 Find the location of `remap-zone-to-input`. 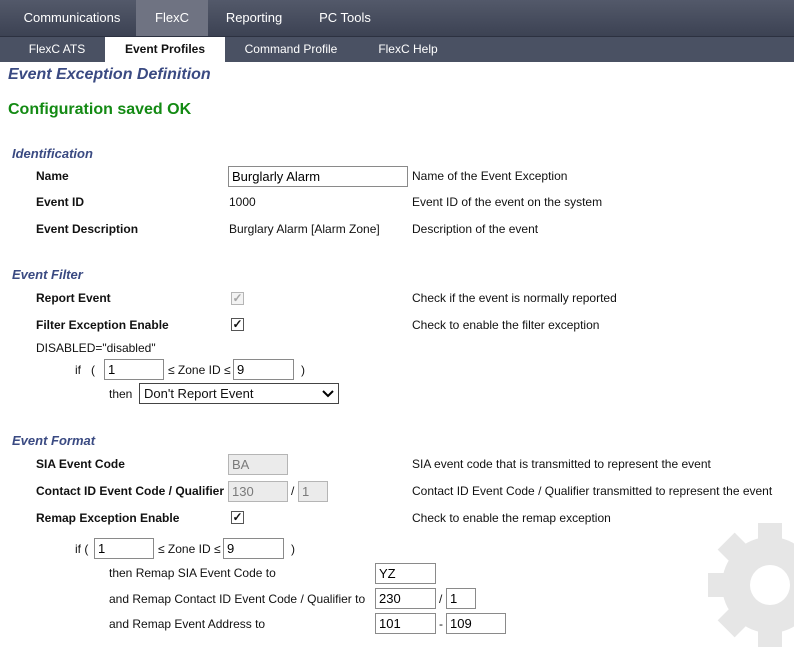

remap-zone-to-input is located at coordinates (253, 548).